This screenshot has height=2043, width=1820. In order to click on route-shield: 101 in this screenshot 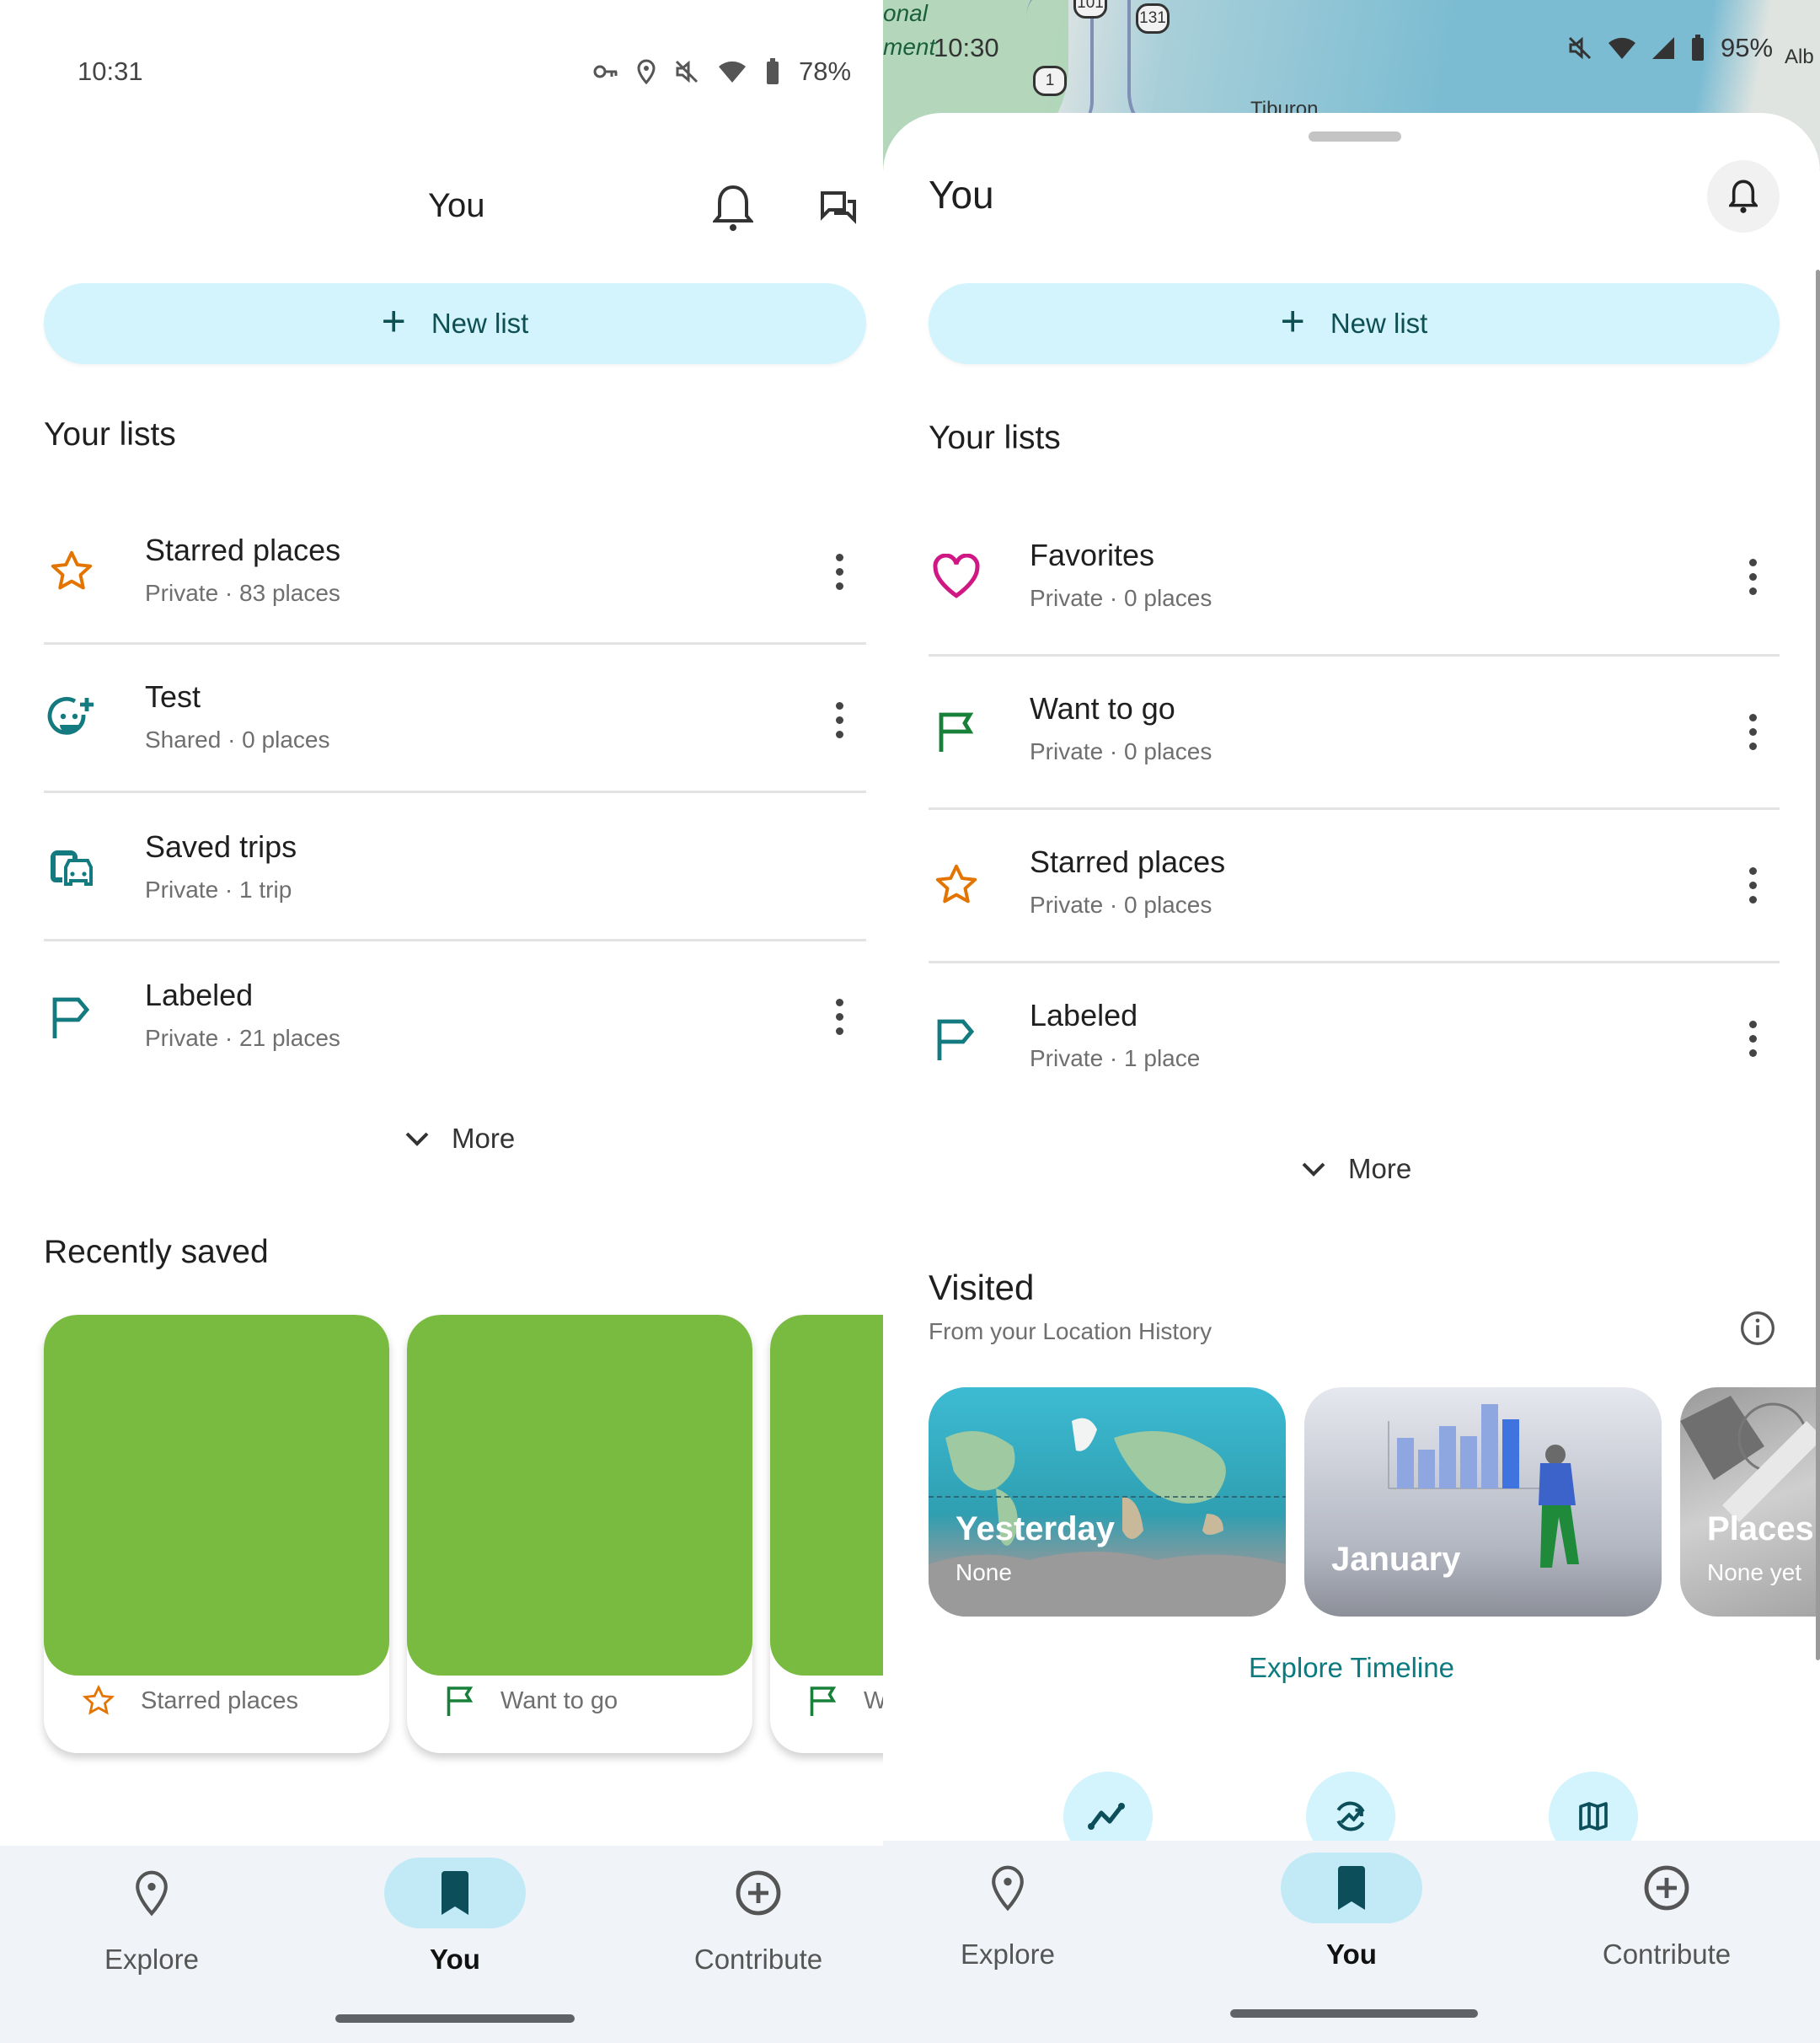, I will do `click(1090, 9)`.